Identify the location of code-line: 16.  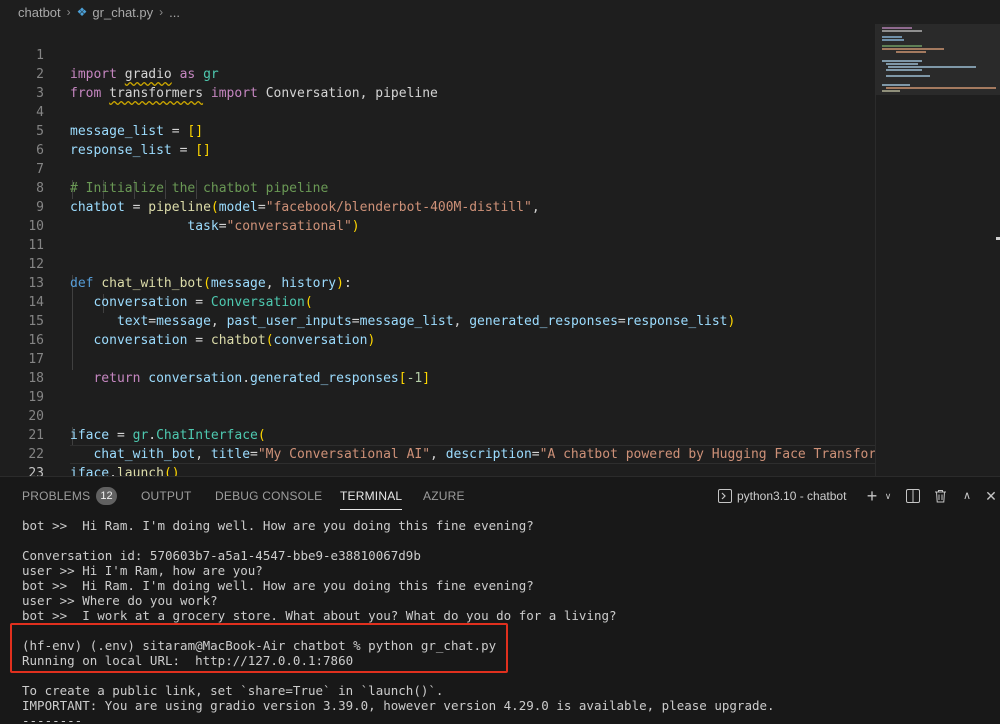
(437, 330).